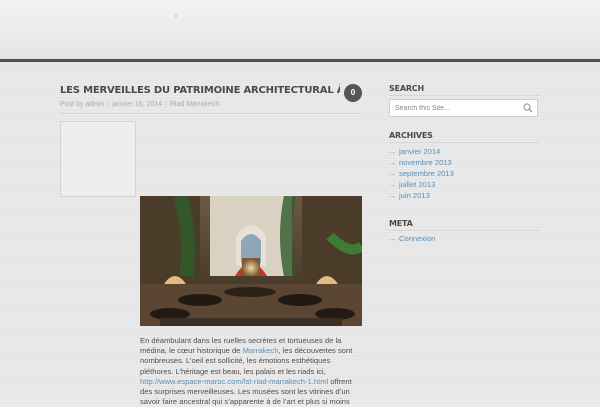 The height and width of the screenshot is (407, 600). What do you see at coordinates (417, 184) in the screenshot?
I see `archive-link: juillet 2013` at bounding box center [417, 184].